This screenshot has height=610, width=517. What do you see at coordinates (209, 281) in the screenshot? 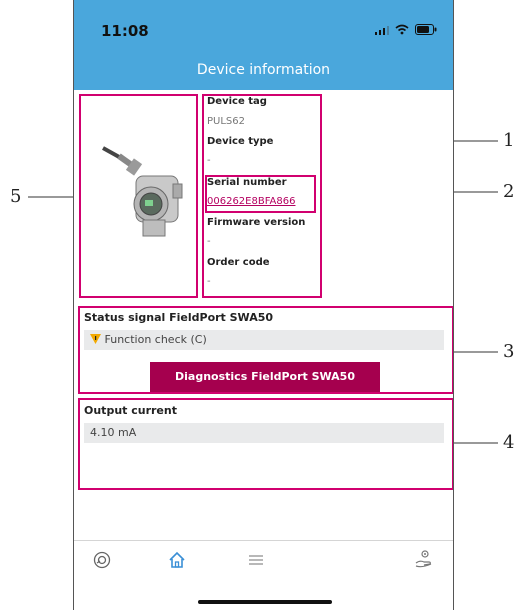
I see `order-code-value: -` at bounding box center [209, 281].